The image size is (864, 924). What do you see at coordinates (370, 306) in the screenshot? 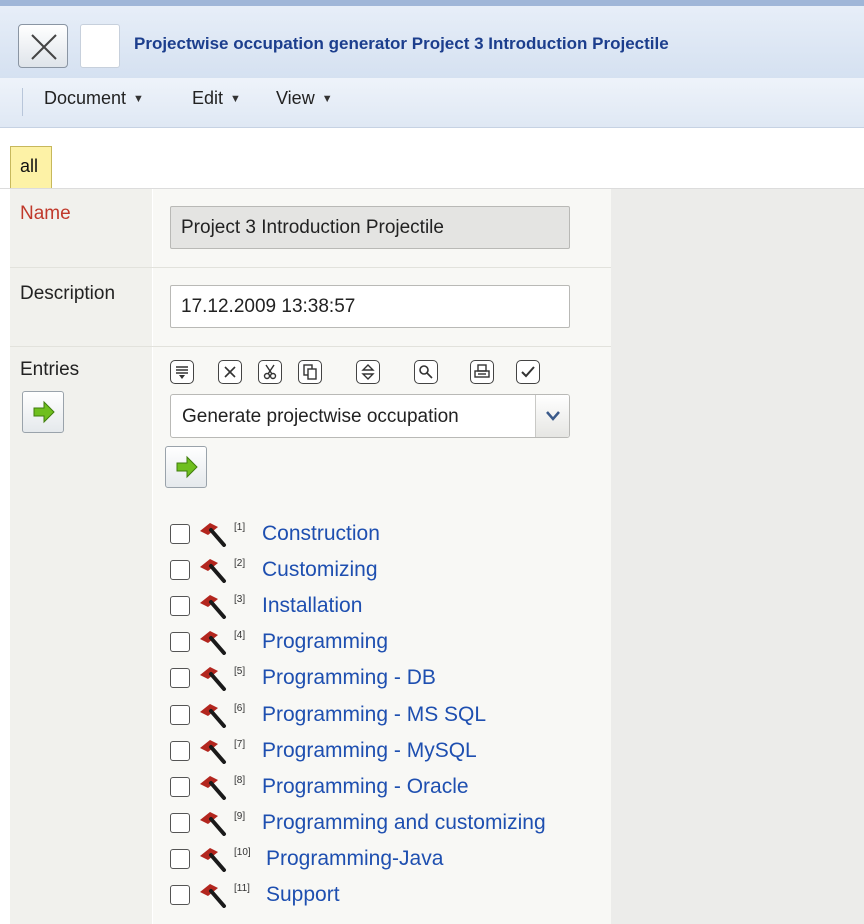
I see `description-field: 17.12.2009 13:38:57` at bounding box center [370, 306].